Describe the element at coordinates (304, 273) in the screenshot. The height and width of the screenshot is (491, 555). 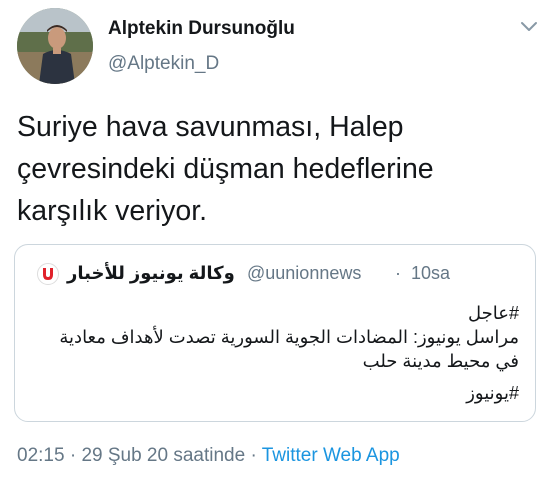
I see `quoted-author-handle: @uunionnews` at that location.